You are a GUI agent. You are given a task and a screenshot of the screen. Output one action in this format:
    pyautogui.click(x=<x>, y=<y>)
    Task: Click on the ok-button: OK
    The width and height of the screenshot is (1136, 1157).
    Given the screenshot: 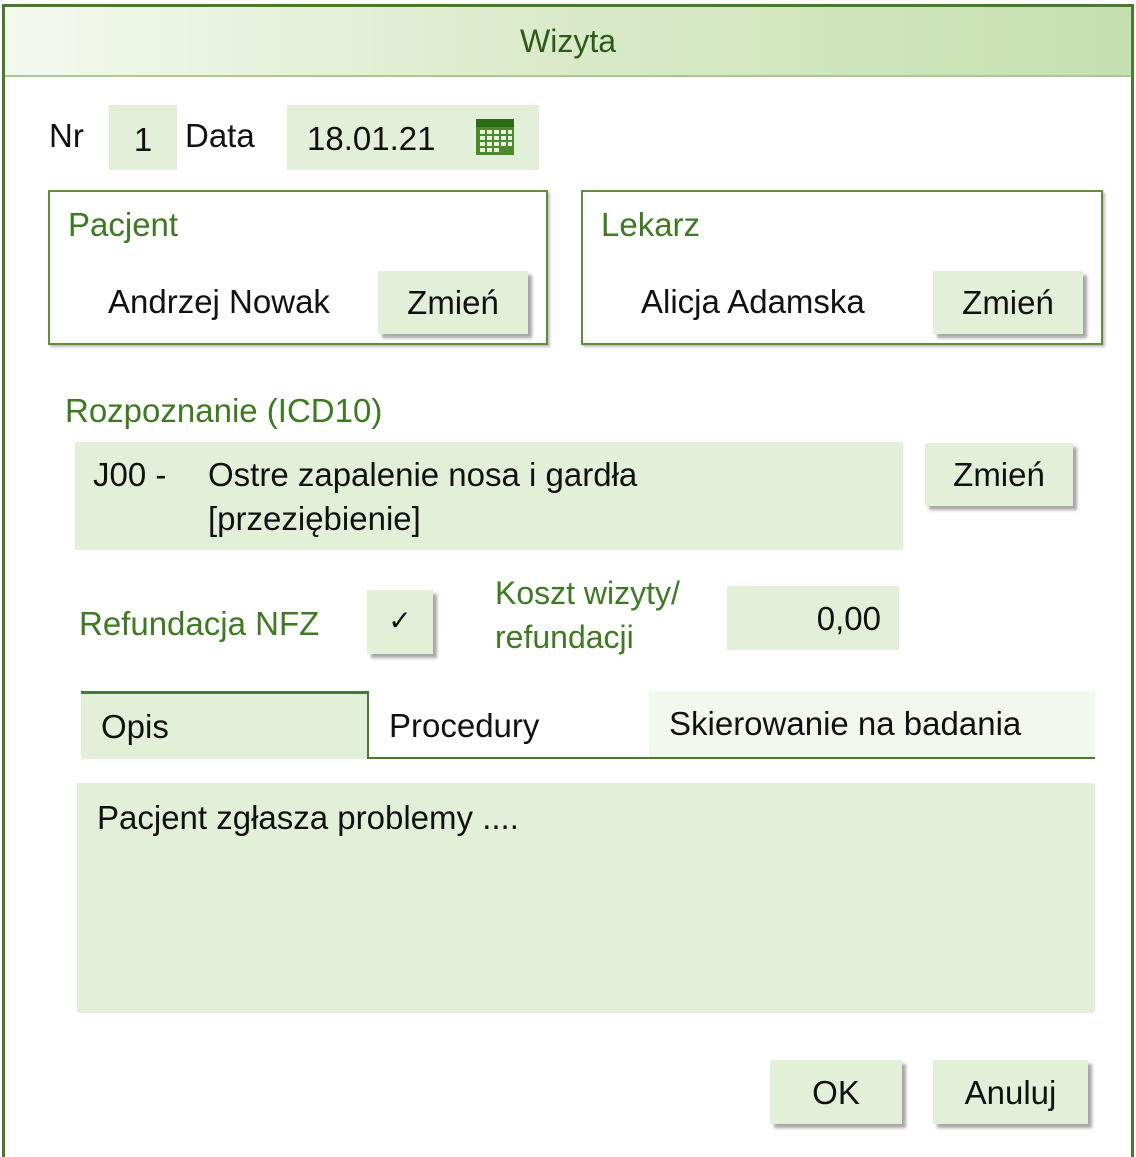 What is the action you would take?
    pyautogui.click(x=836, y=1092)
    